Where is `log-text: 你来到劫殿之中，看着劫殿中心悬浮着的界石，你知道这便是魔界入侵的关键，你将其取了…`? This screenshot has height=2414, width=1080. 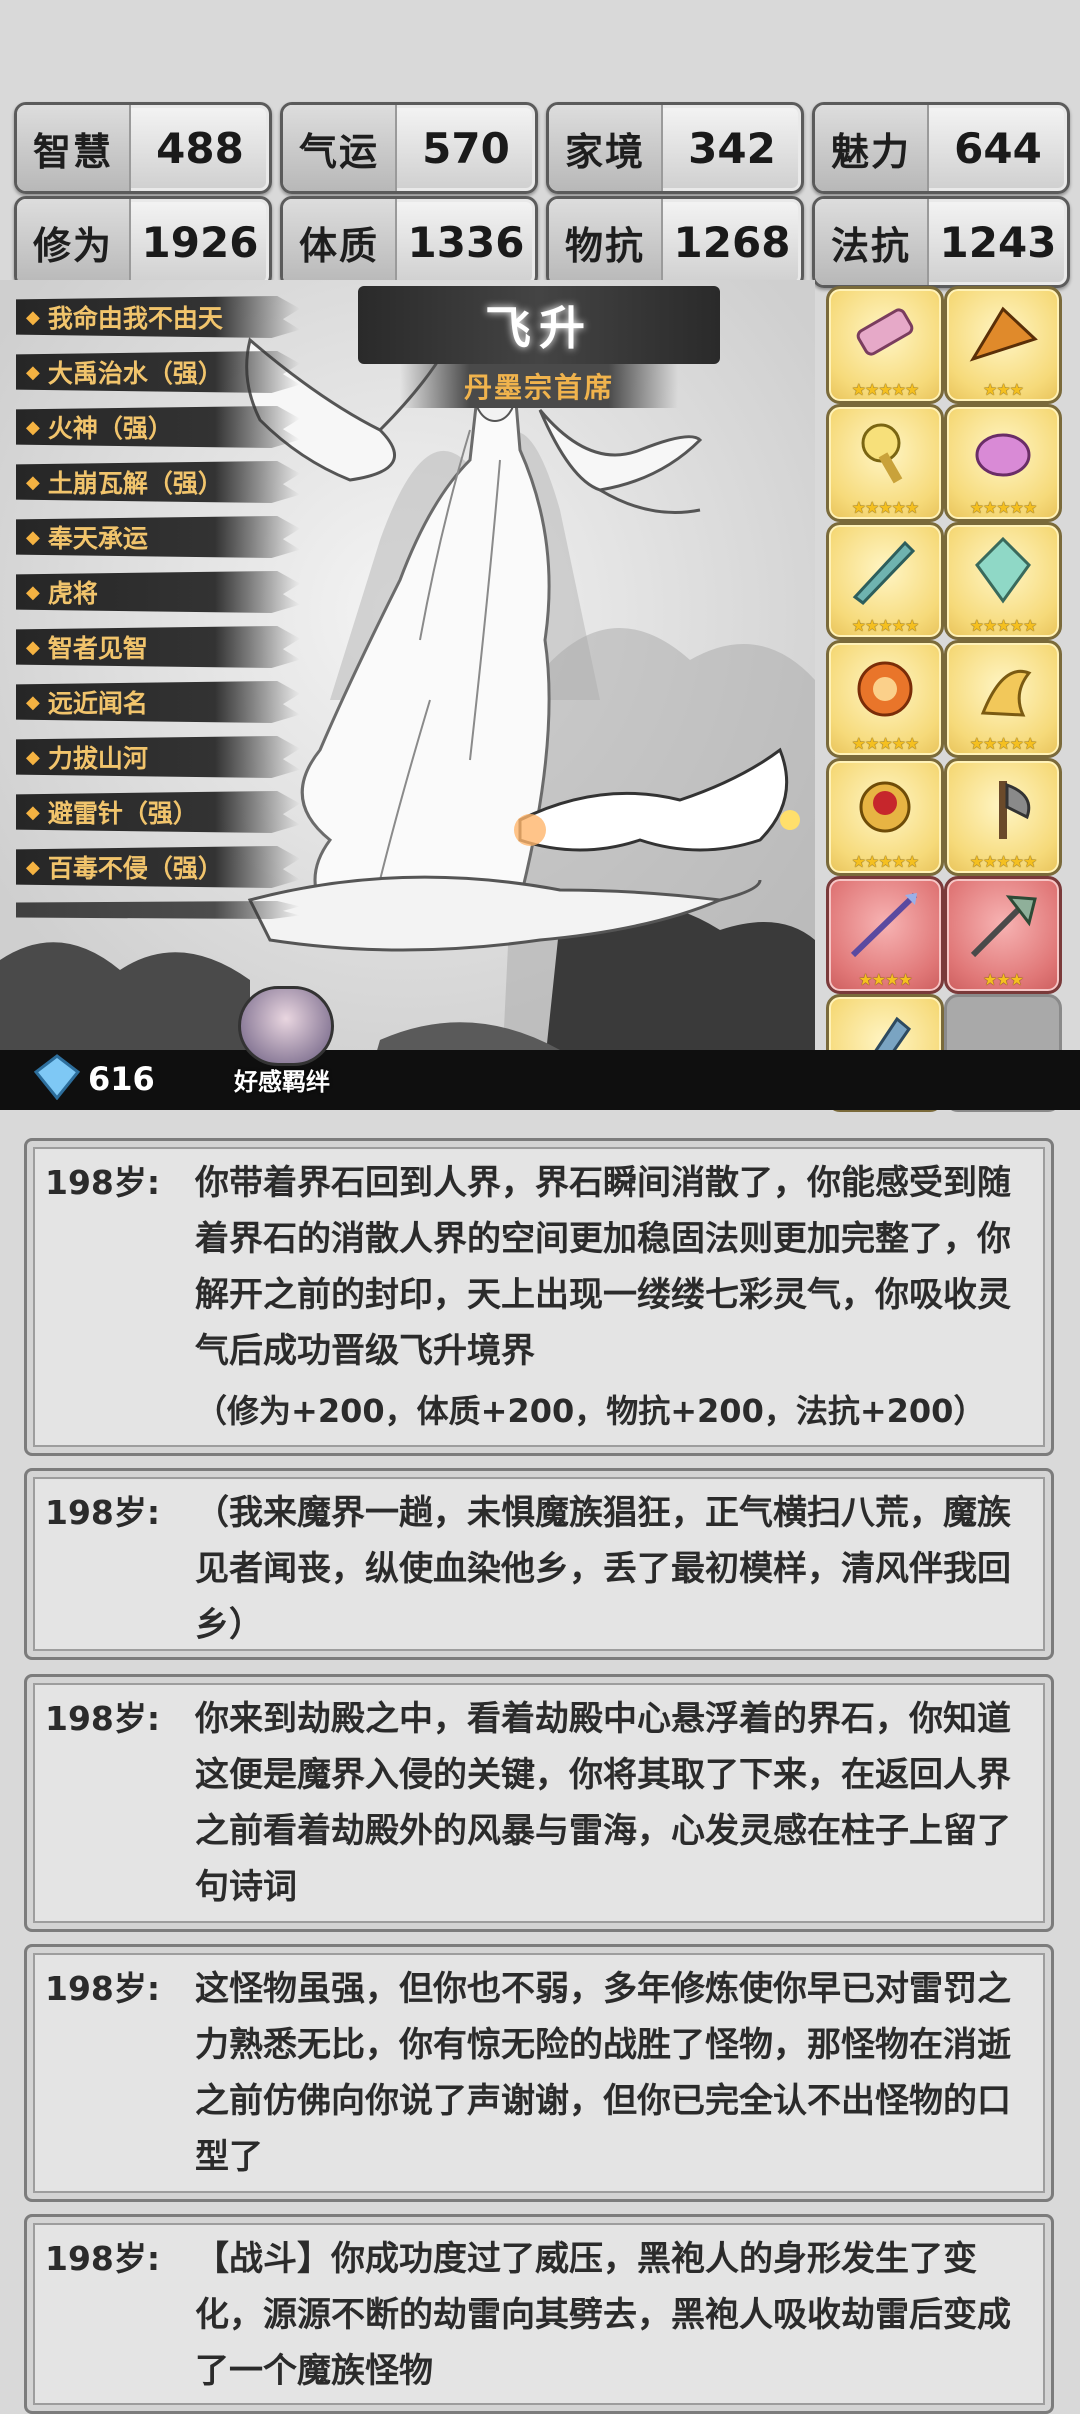 log-text: 你来到劫殿之中，看着劫殿中心悬浮着的界石，你知道这便是魔界入侵的关键，你将其取了… is located at coordinates (603, 1803).